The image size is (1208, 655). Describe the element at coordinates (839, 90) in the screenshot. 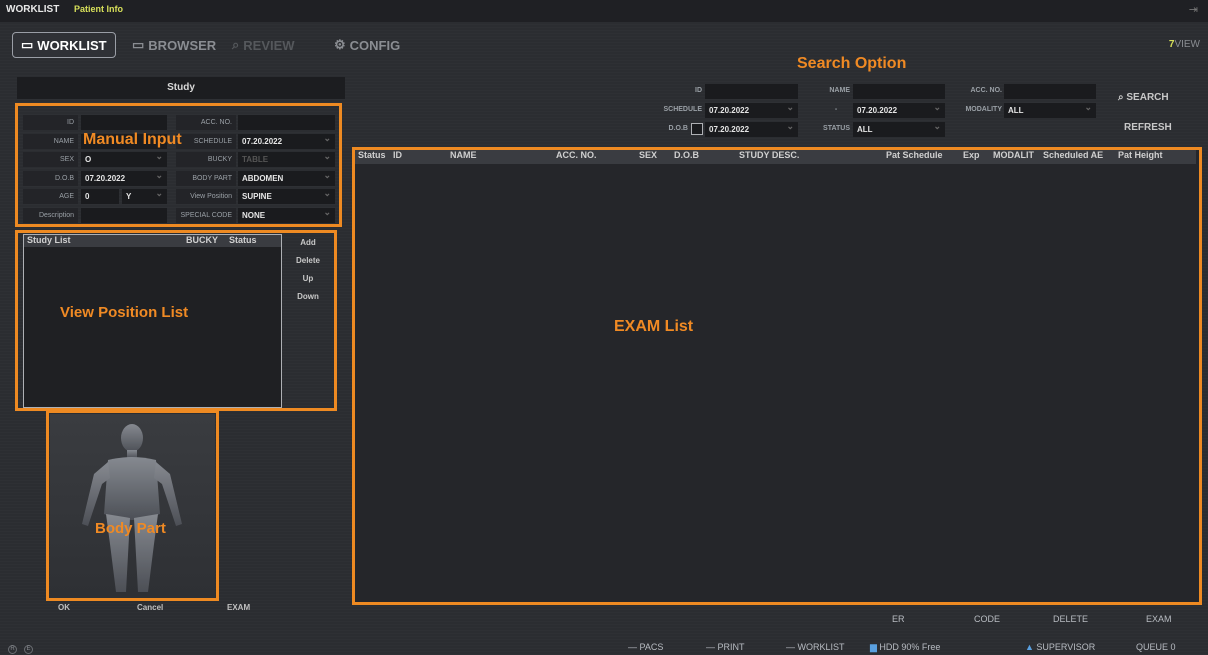

I see `search-name-label: NAME` at that location.